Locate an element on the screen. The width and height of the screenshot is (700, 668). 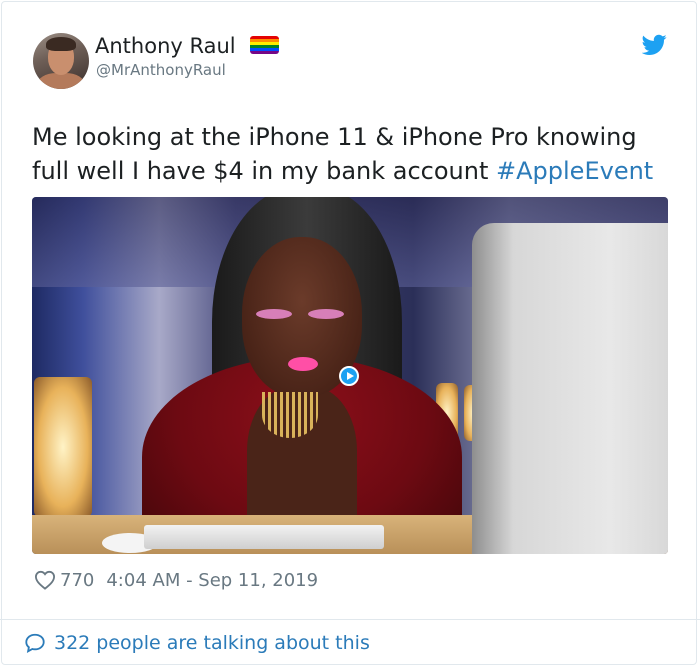
flag-stripe is located at coordinates (264, 52).